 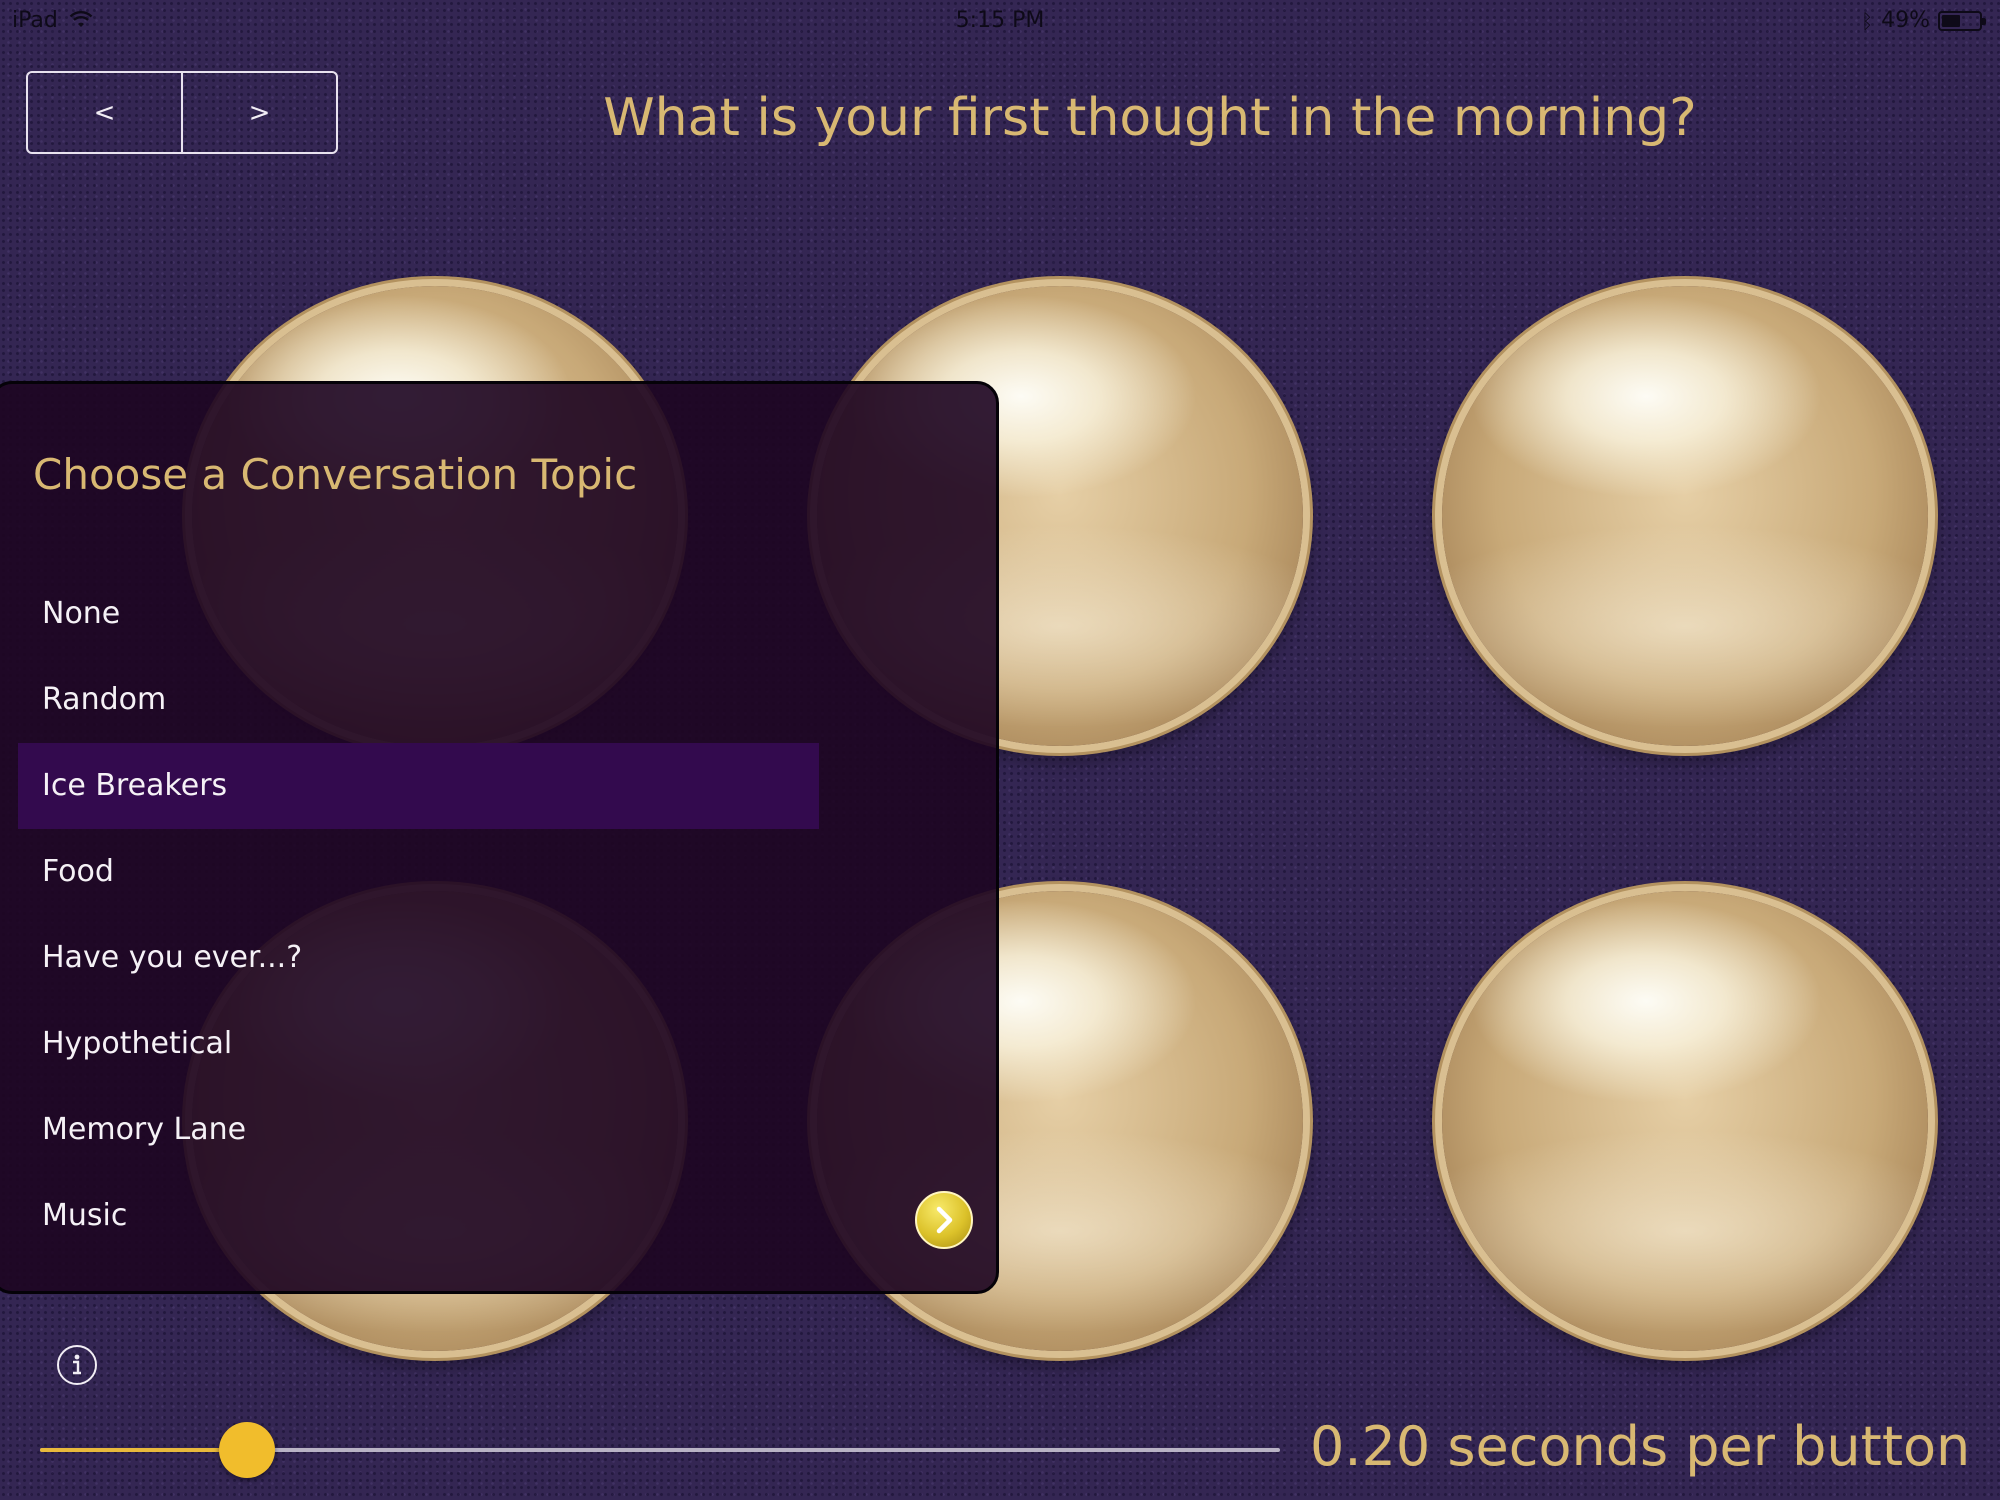 I want to click on panel-go-button, so click(x=944, y=1220).